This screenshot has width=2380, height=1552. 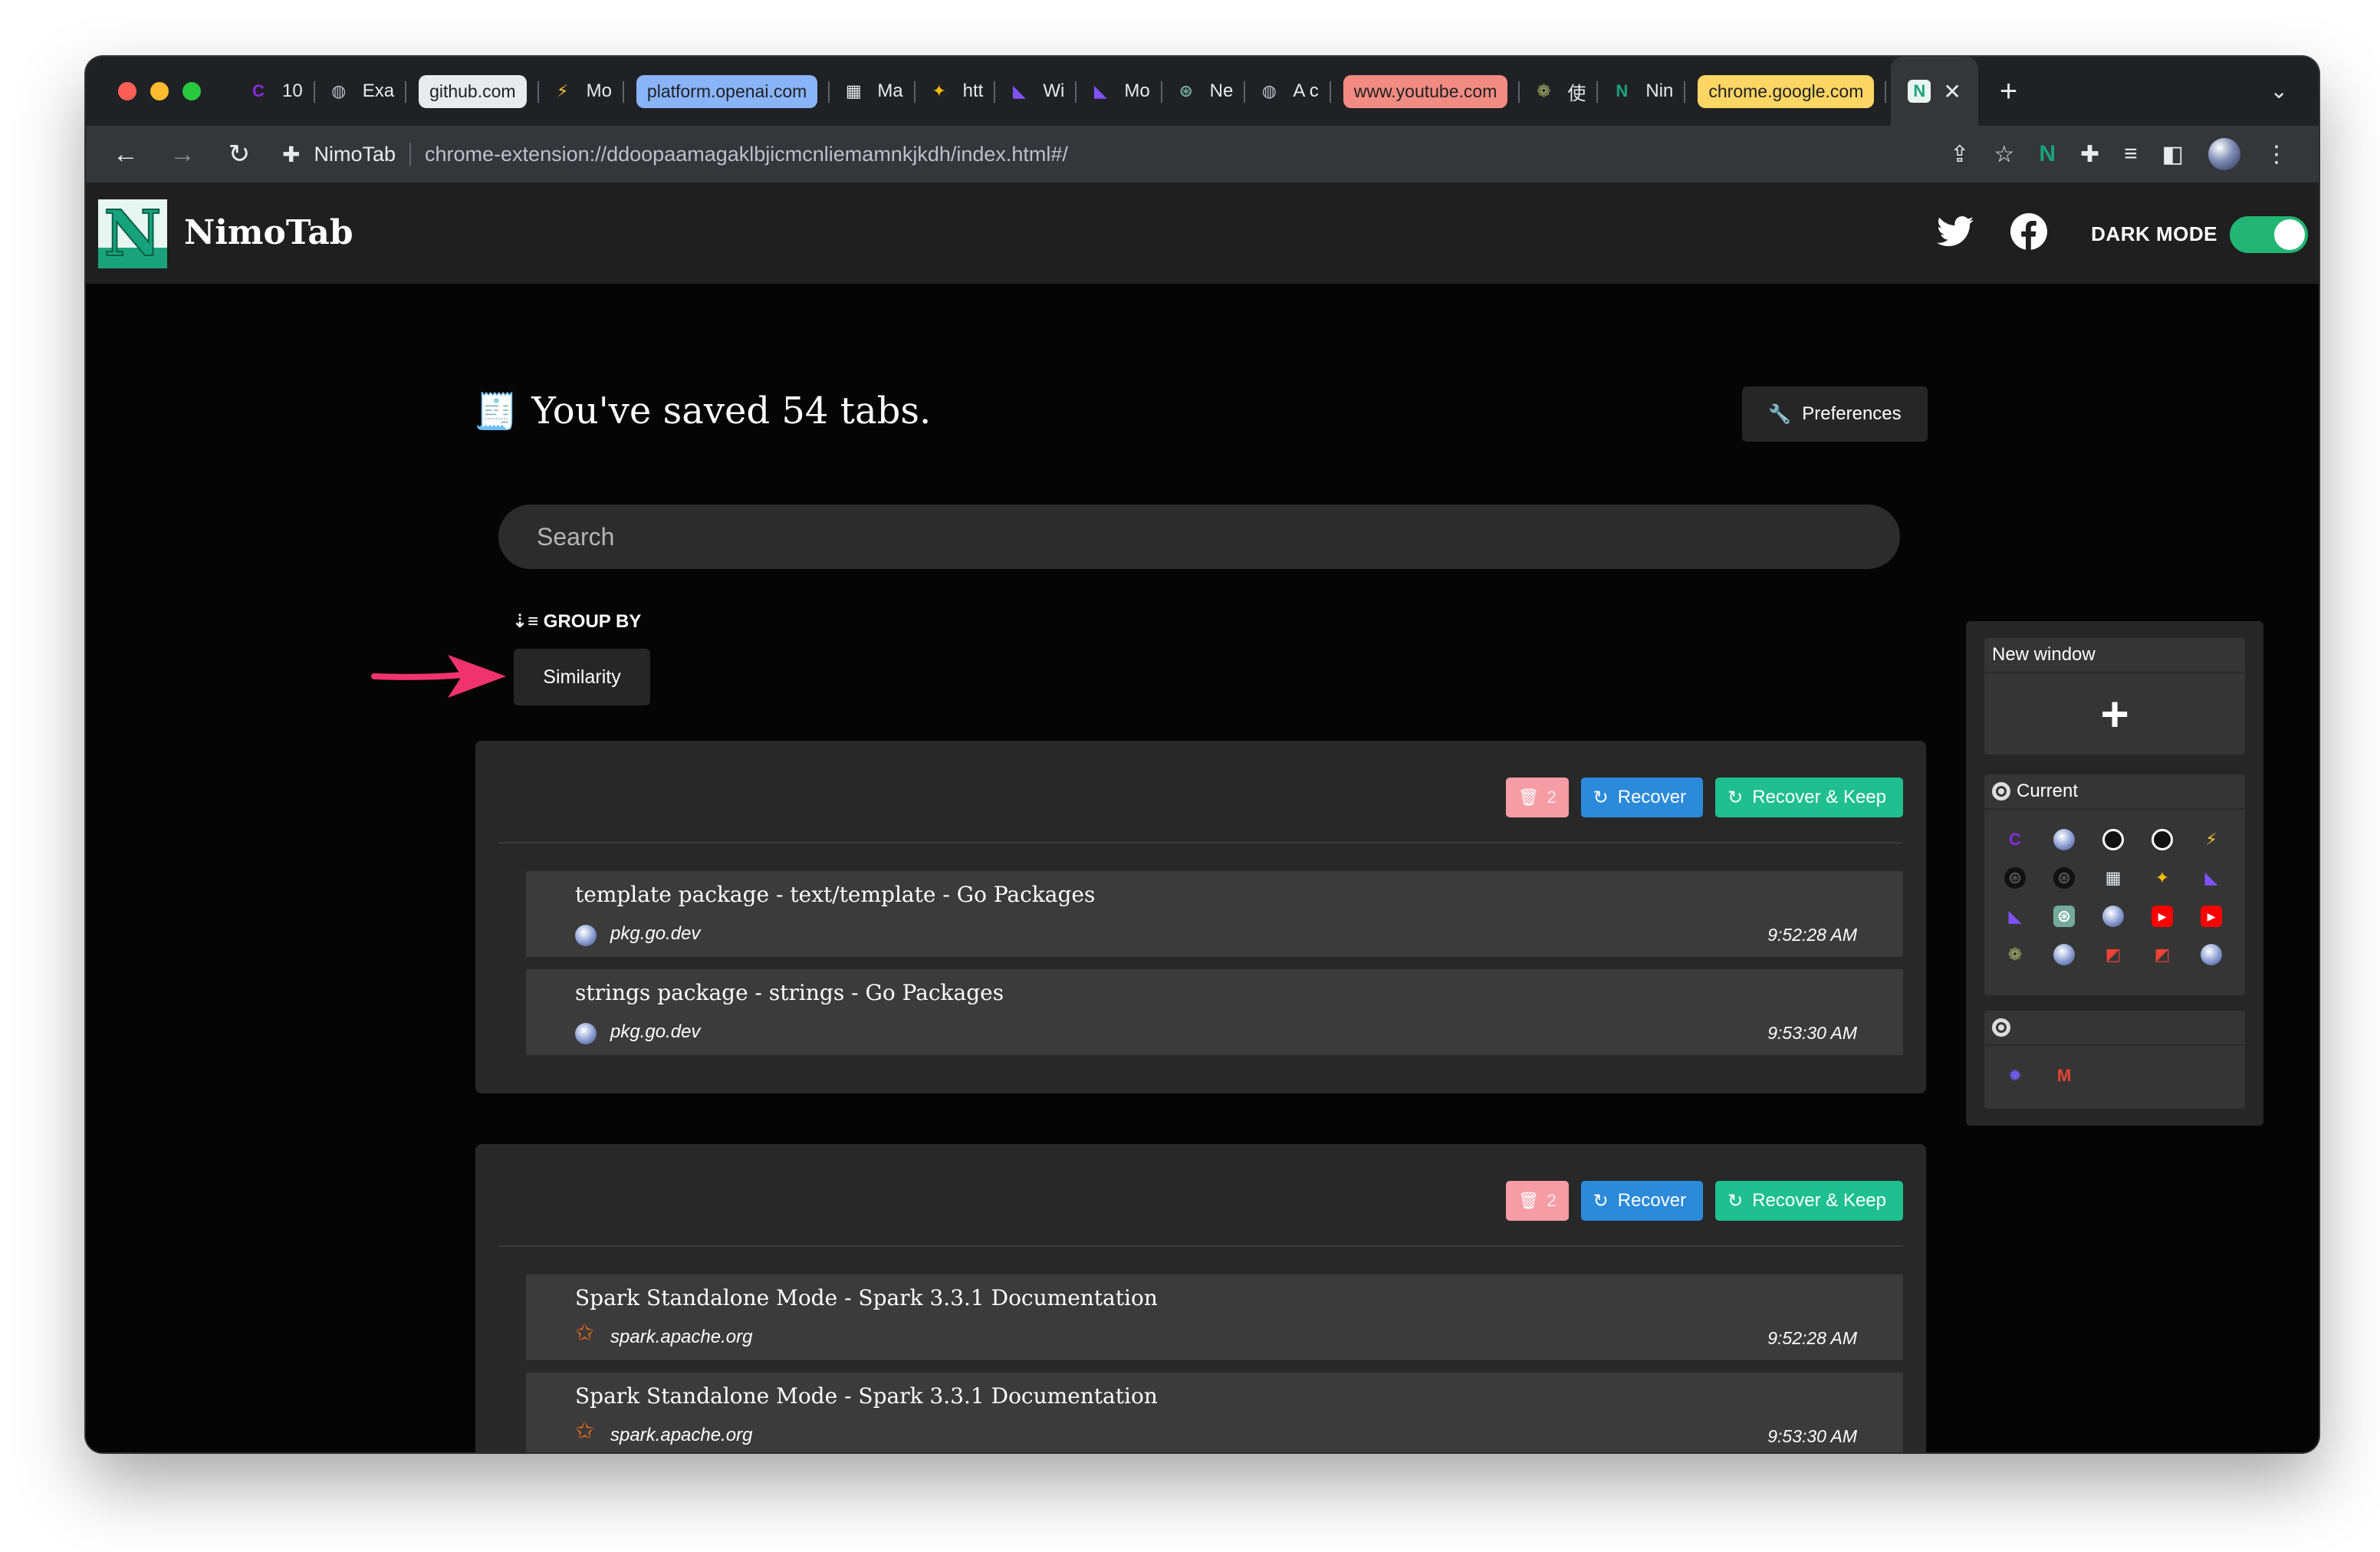 I want to click on tab-group-label: chrome.google.com, so click(x=1787, y=91).